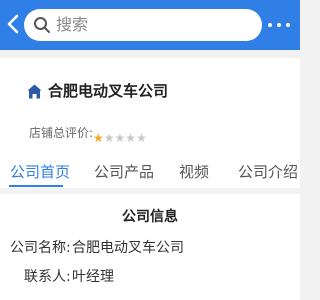 The image size is (320, 300). I want to click on tab-products: 公司产品, so click(124, 172).